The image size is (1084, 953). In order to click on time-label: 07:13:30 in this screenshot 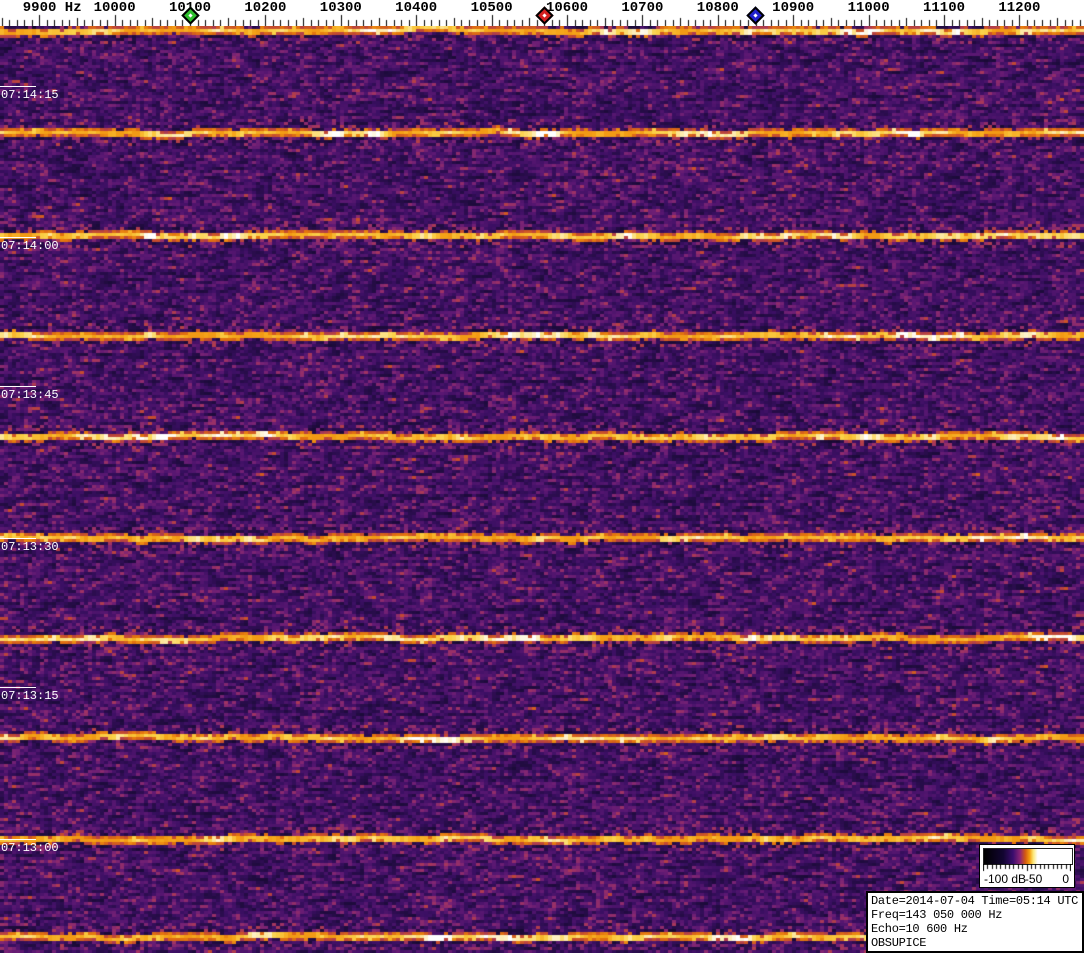, I will do `click(30, 547)`.